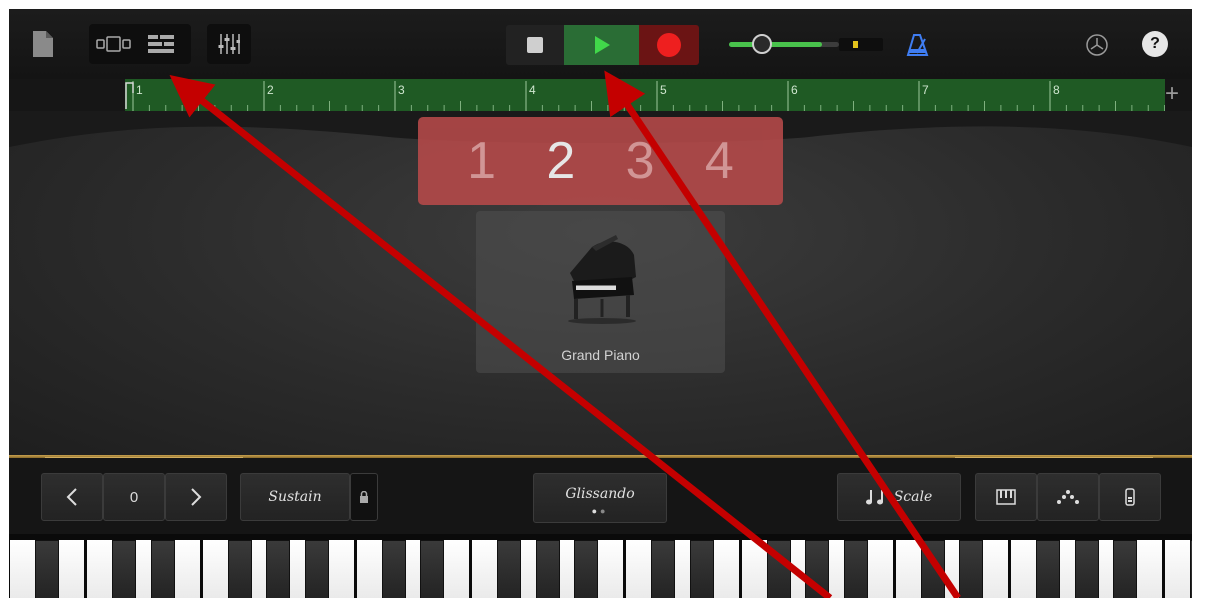  Describe the element at coordinates (560, 161) in the screenshot. I see `section-2: 2` at that location.